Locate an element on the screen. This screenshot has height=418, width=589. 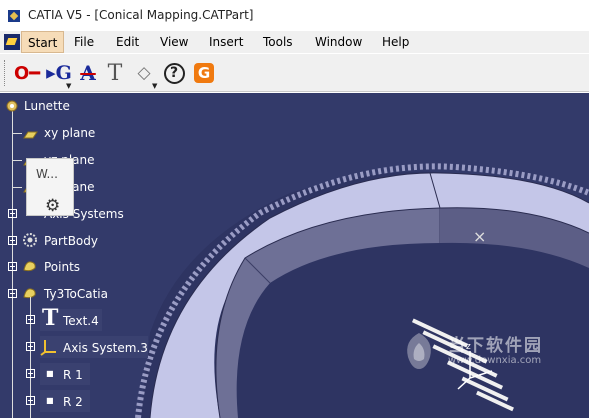
watermark: 当下软件园 www.downxia.com is located at coordinates (485, 352).